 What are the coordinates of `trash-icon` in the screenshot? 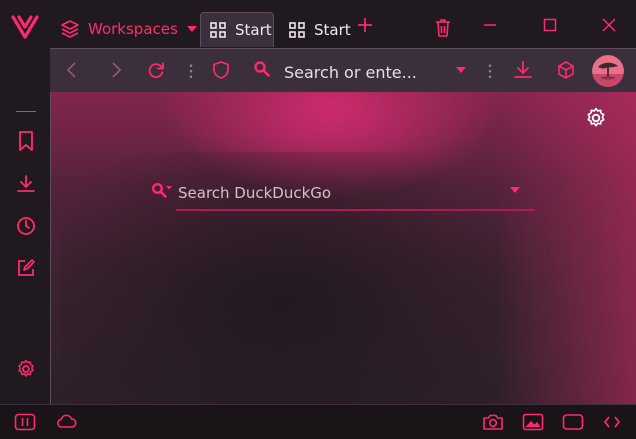 It's located at (443, 28).